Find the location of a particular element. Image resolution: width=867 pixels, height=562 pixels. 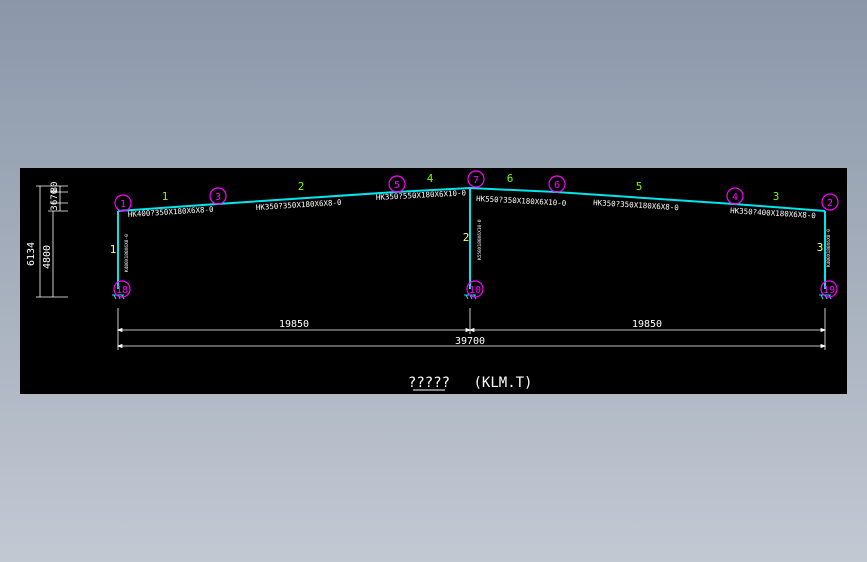

node-label: 18 is located at coordinates (122, 290).